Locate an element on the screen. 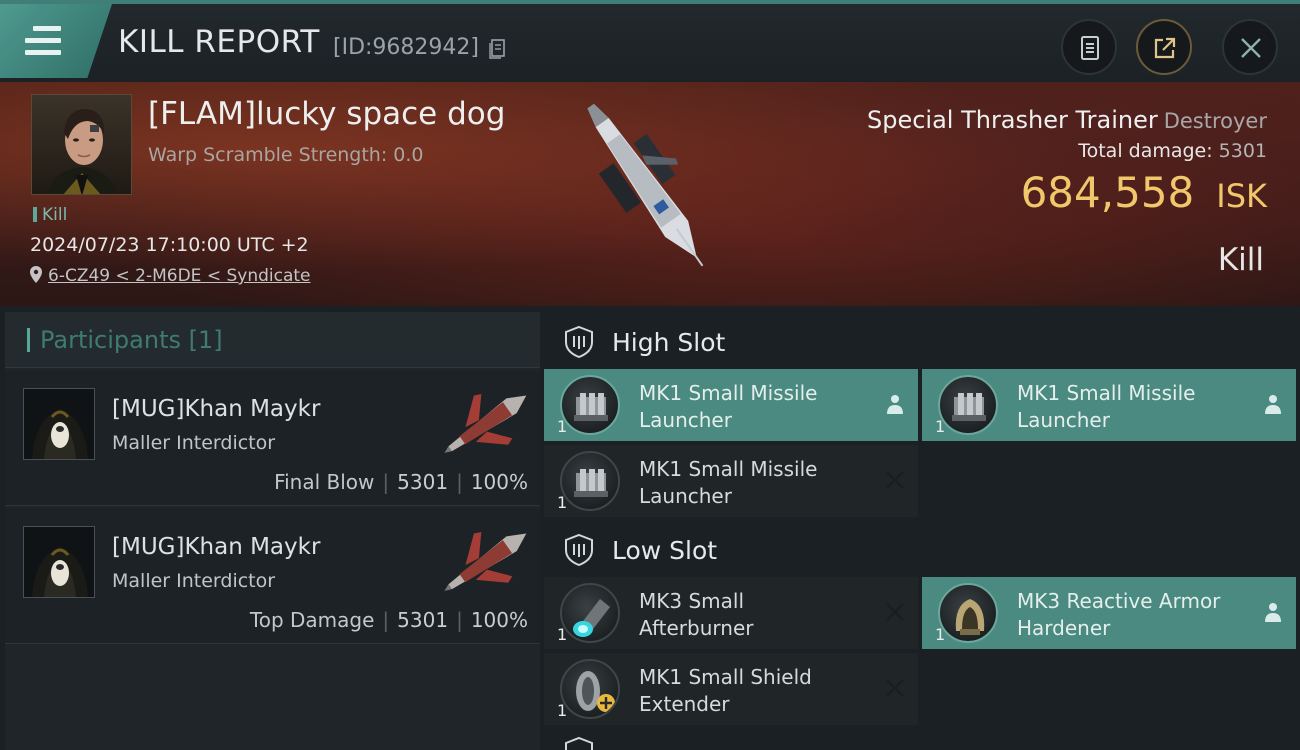 This screenshot has width=1300, height=750. module-name: MK1 Small Shield Extender is located at coordinates (725, 690).